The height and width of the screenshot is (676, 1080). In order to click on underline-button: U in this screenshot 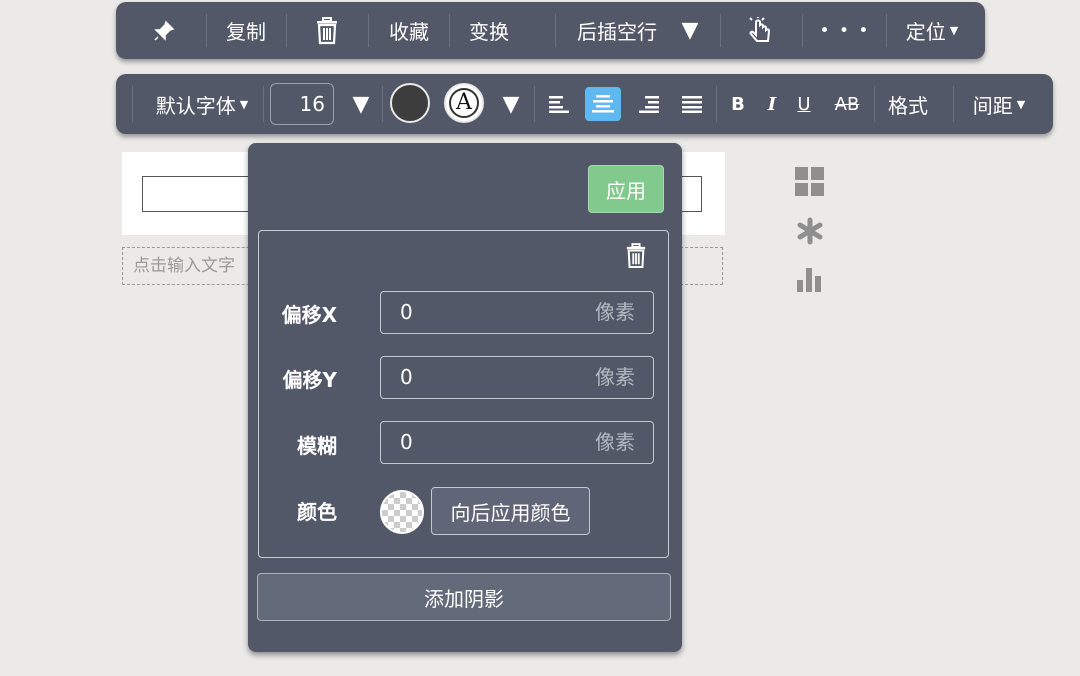, I will do `click(804, 104)`.